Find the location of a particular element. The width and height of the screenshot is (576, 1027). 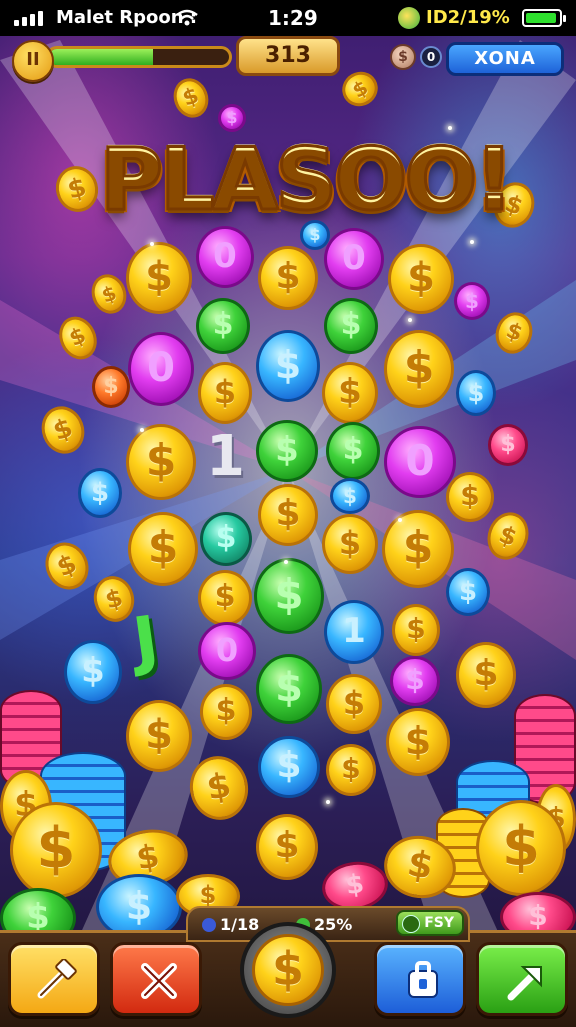

arrow-tool-button is located at coordinates (522, 979).